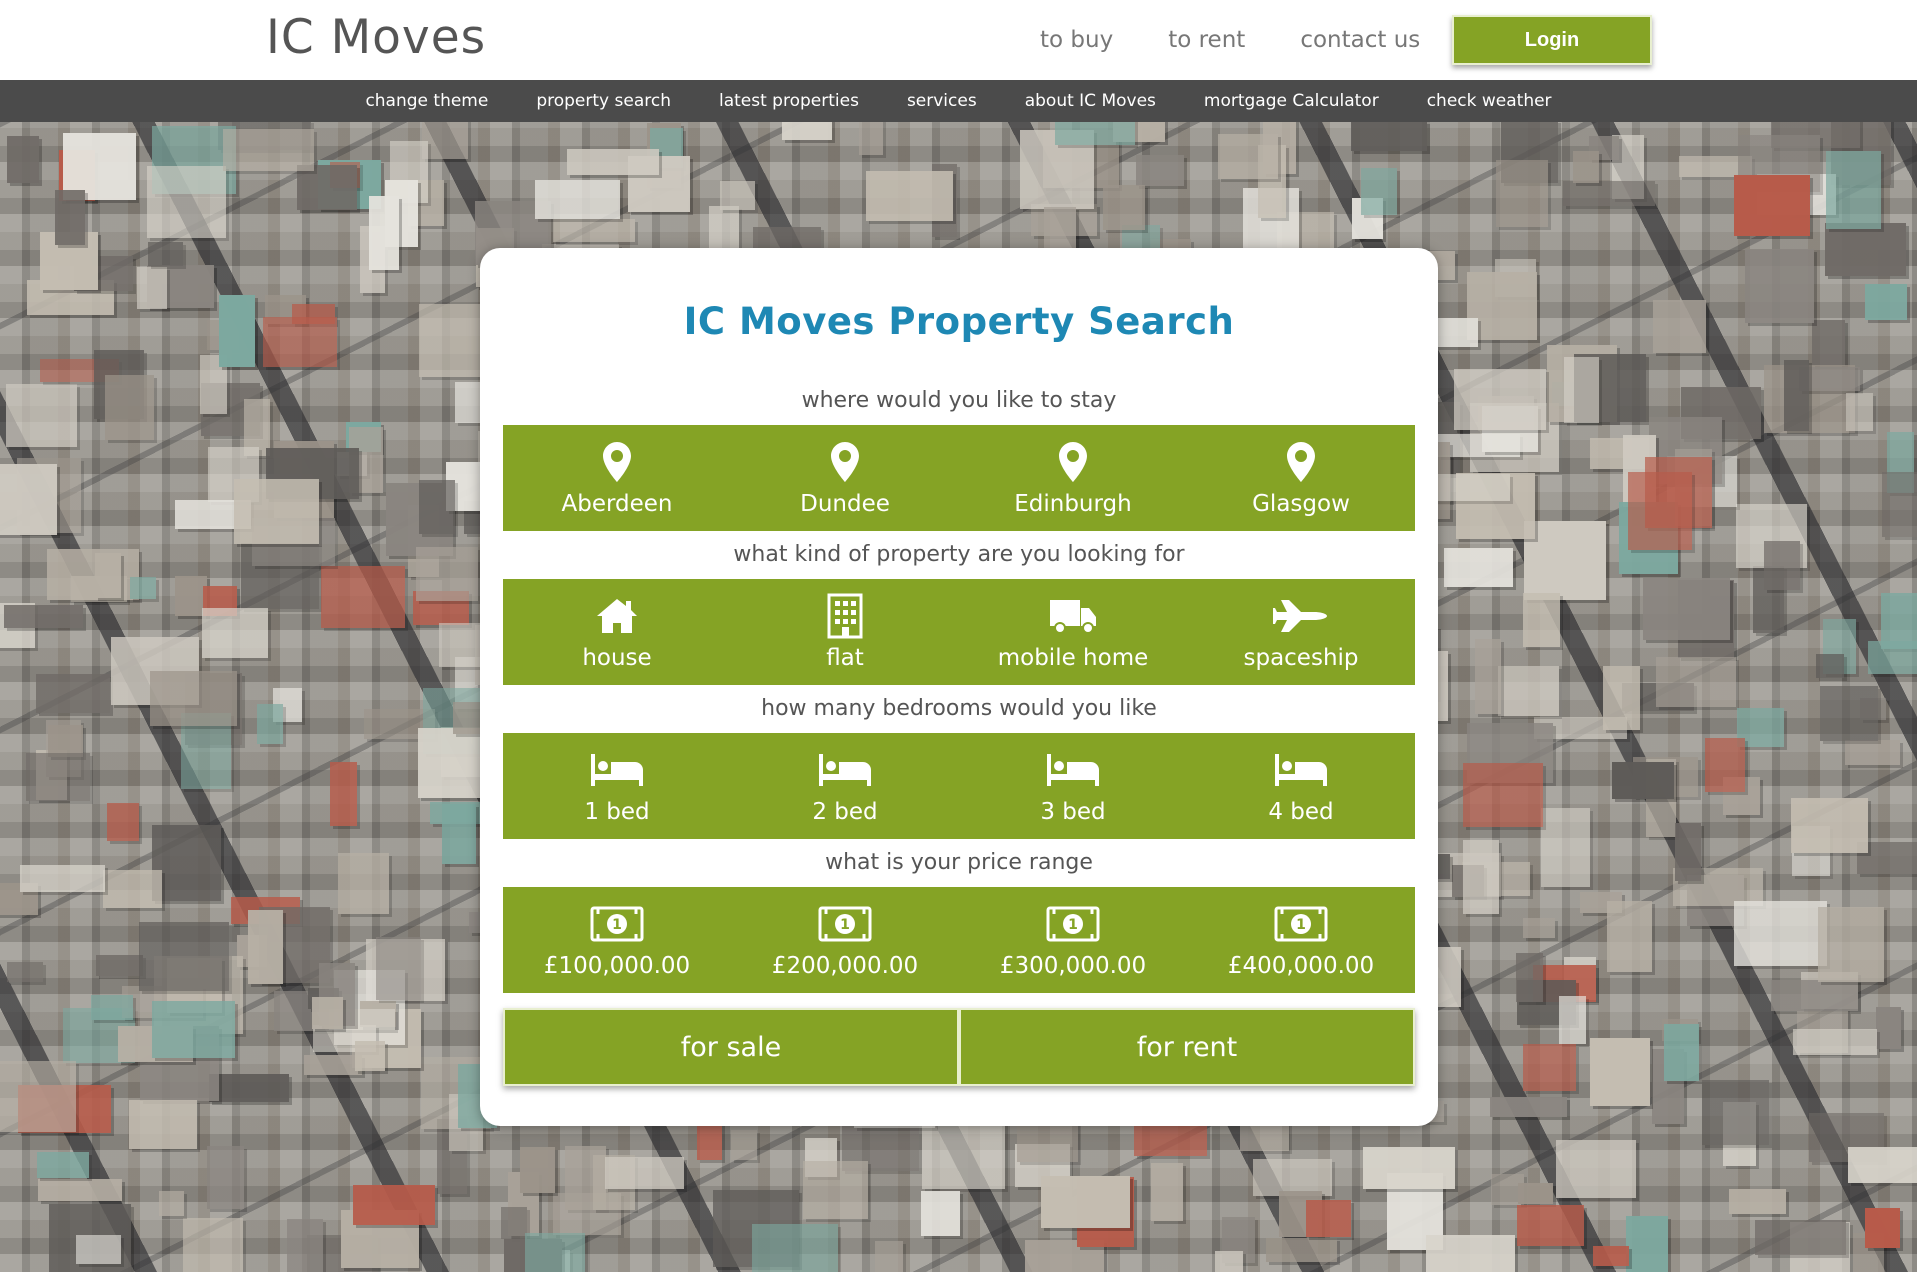  I want to click on space-shuttle-icon, so click(1301, 616).